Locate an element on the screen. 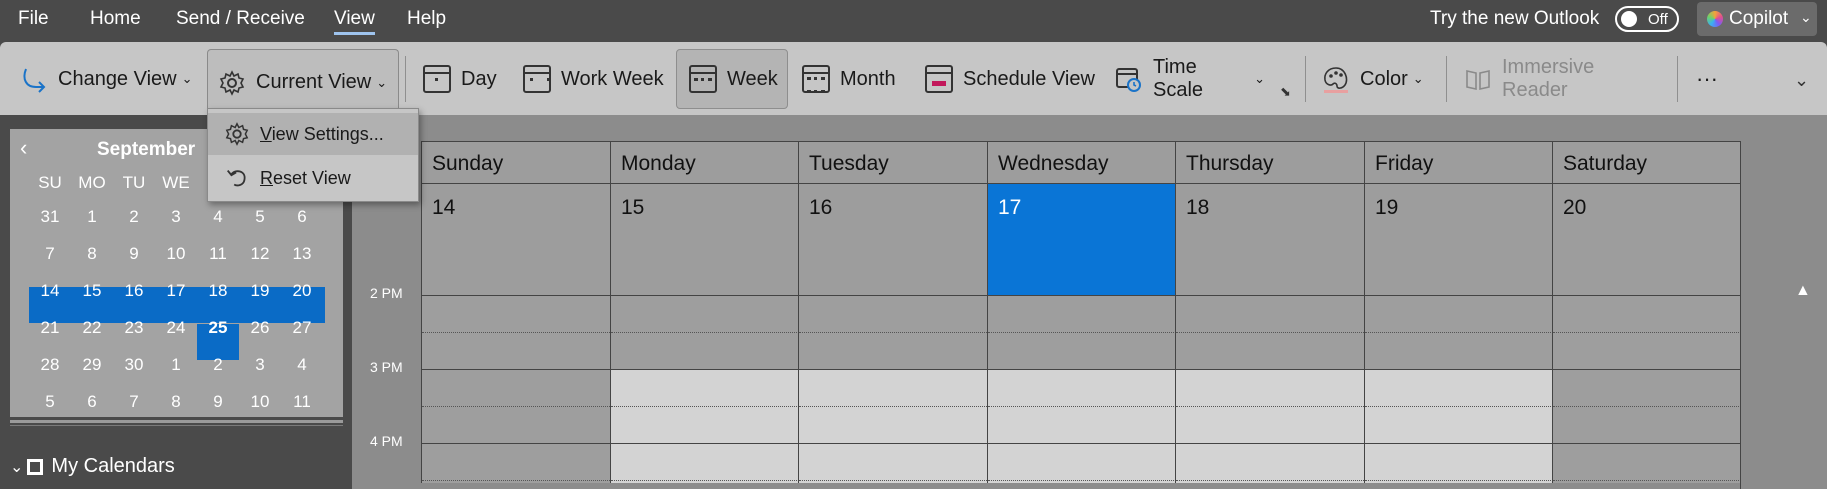 This screenshot has width=1827, height=489. mini-calendar-day: 26 is located at coordinates (260, 328).